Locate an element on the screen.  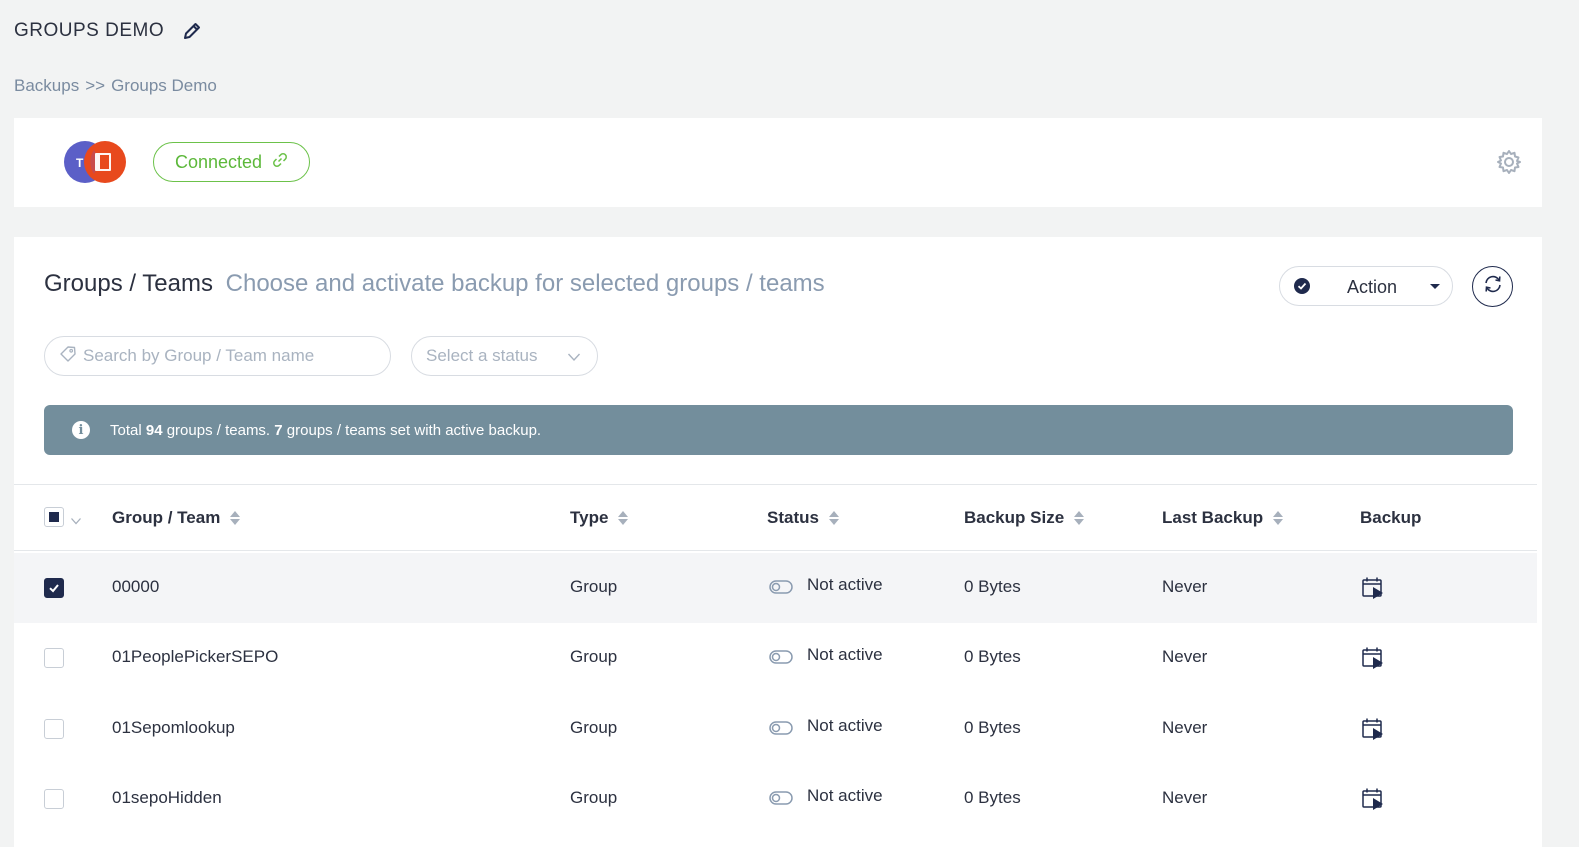
group-name: 00000 is located at coordinates (136, 586).